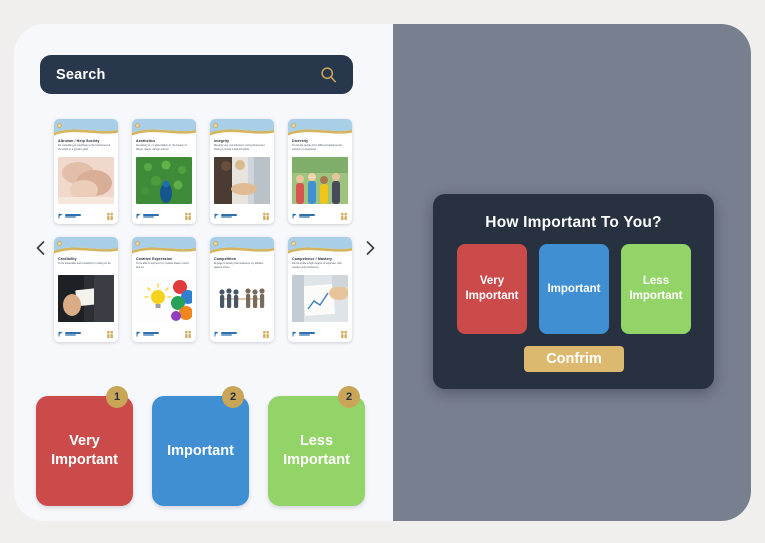  What do you see at coordinates (41, 248) in the screenshot?
I see `chevron-left-icon` at bounding box center [41, 248].